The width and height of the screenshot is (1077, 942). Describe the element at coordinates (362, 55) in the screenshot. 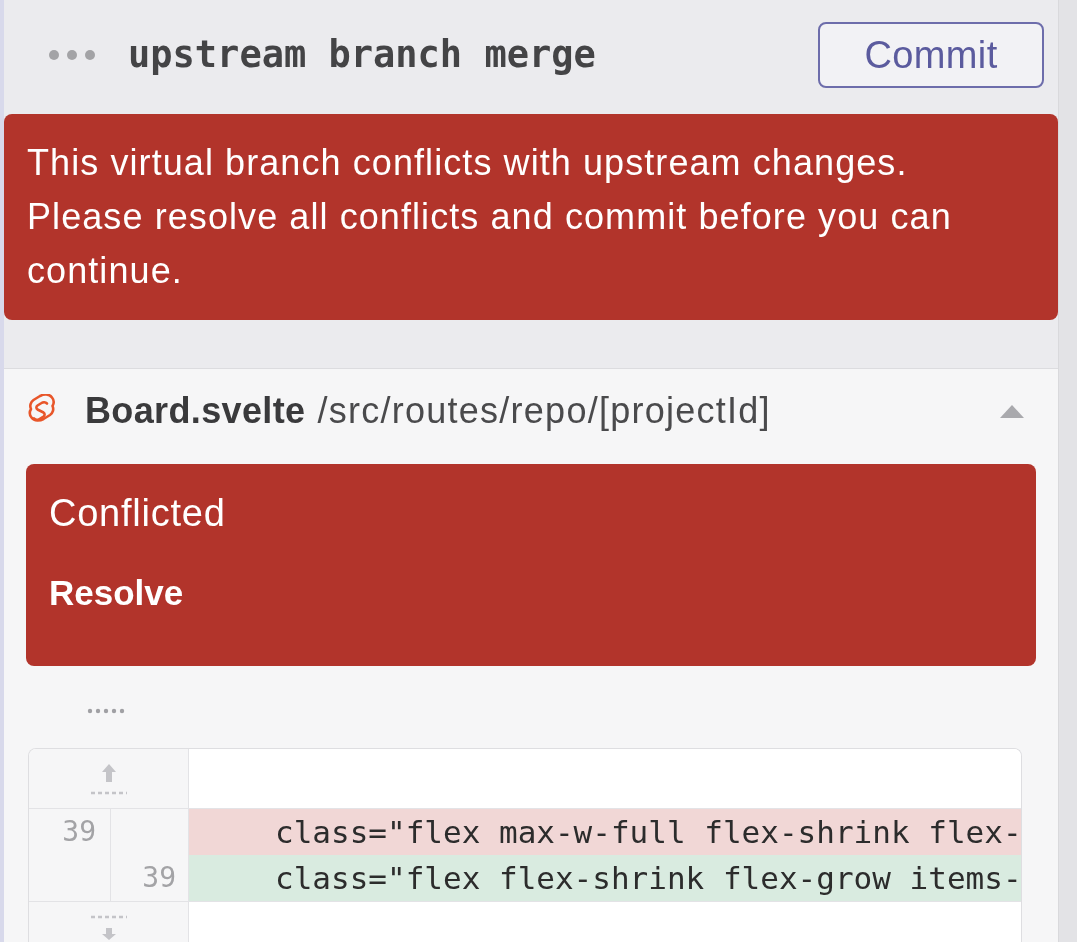

I see `branch-title: upstream branch merge` at that location.